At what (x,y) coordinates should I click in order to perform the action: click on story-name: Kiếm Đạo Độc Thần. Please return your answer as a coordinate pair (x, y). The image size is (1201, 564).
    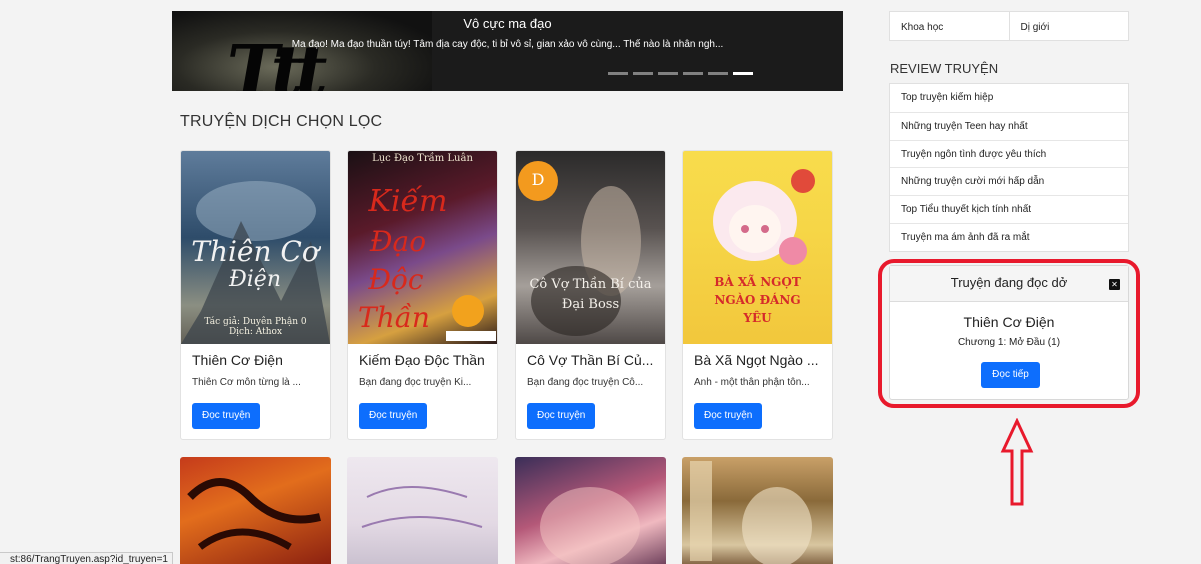
    Looking at the image, I should click on (425, 360).